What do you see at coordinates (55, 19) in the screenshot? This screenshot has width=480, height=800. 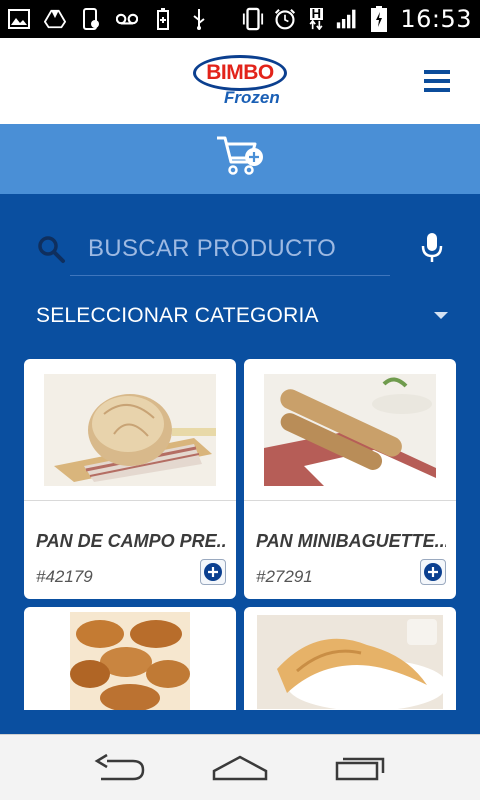 I see `drive-icon` at bounding box center [55, 19].